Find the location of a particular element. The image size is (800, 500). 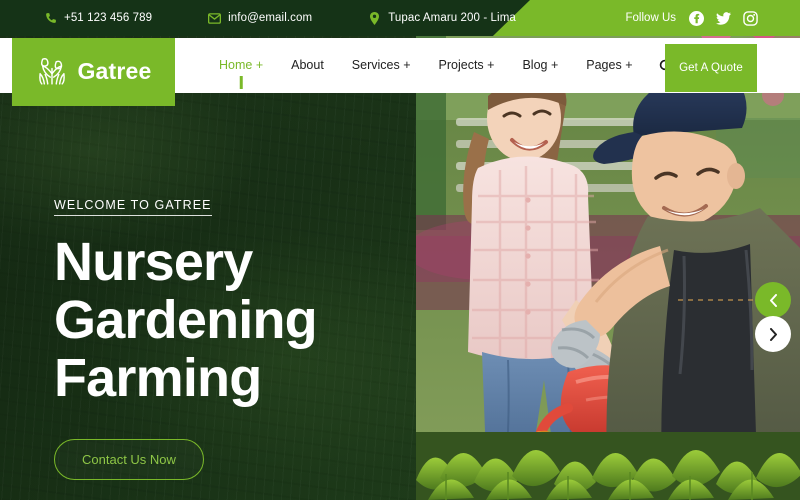

phone-icon is located at coordinates (50, 18).